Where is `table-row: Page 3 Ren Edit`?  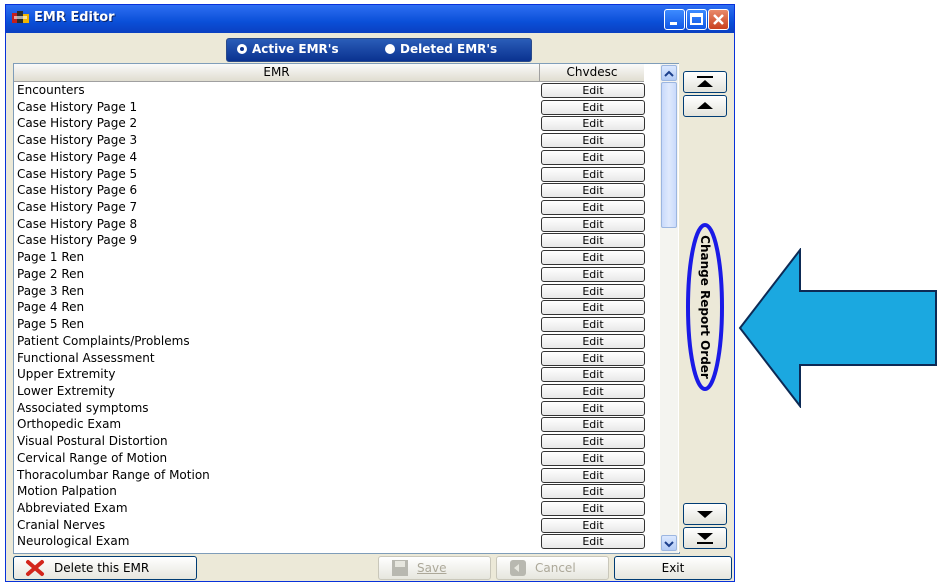 table-row: Page 3 Ren Edit is located at coordinates (337, 291).